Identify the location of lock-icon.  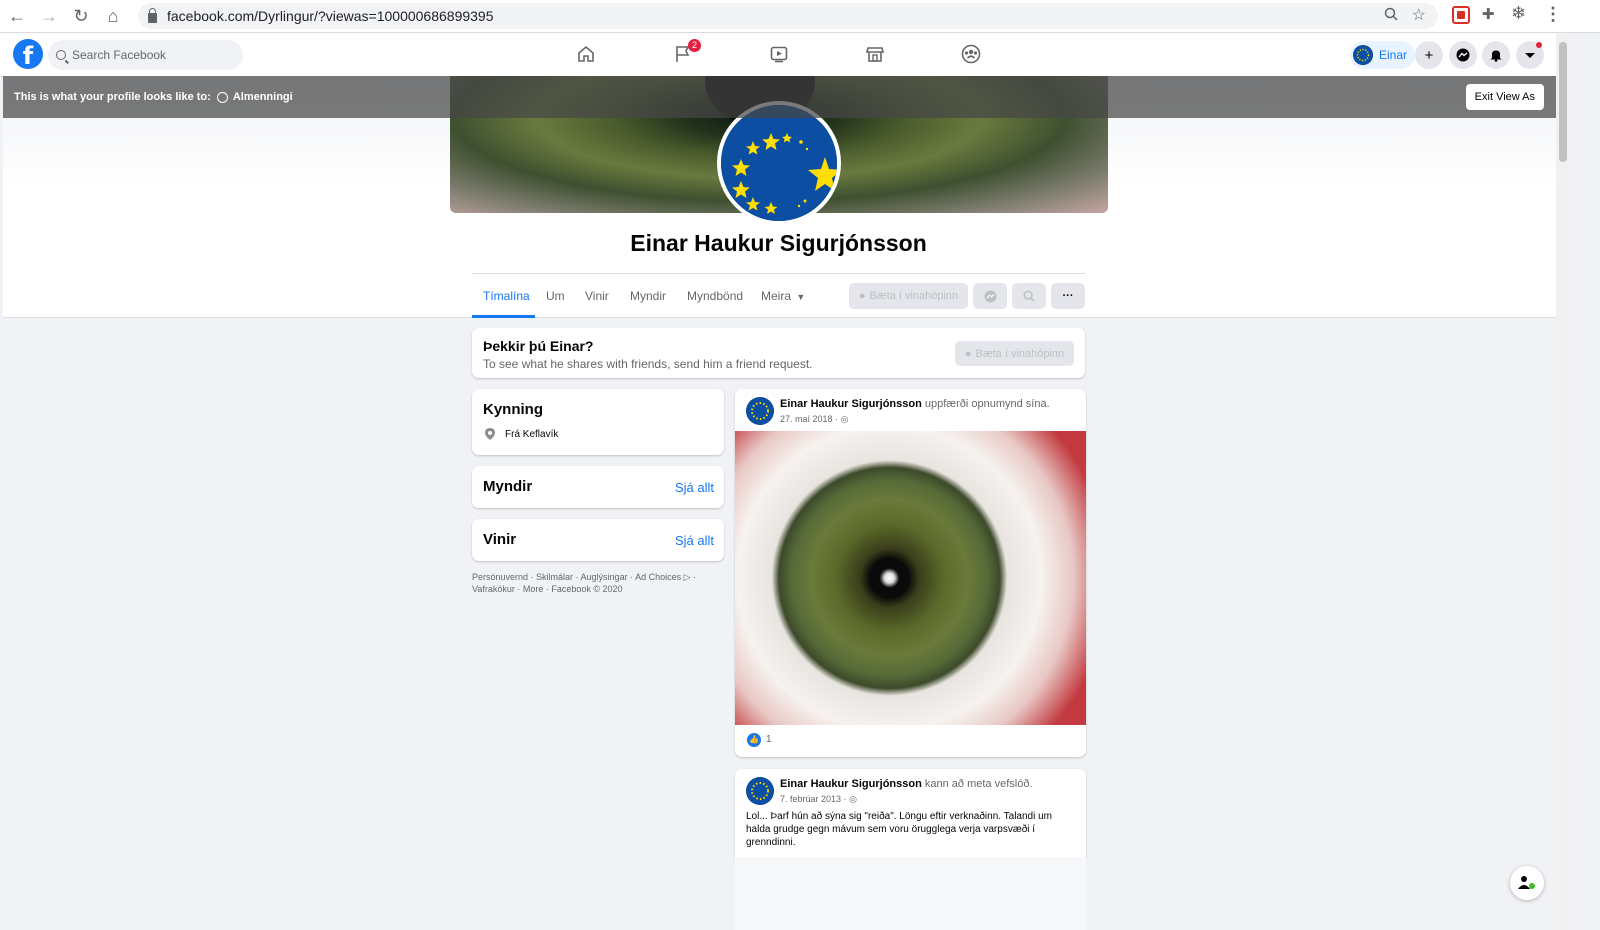
(152, 15).